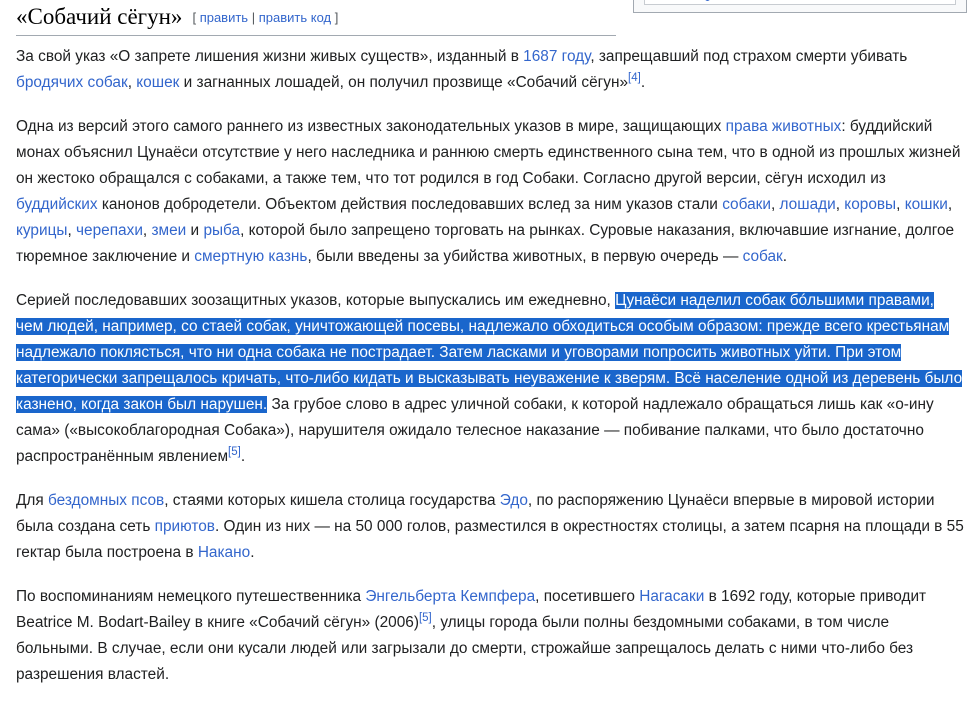  I want to click on link-dogs-2: собак, so click(763, 256).